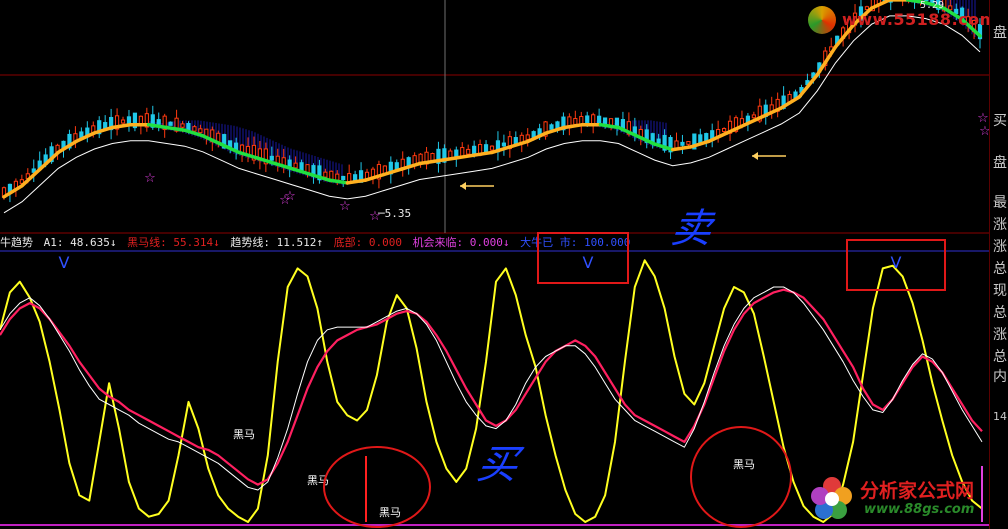 The image size is (1008, 529). Describe the element at coordinates (367, 242) in the screenshot. I see `legend-item-bottom: 底部: 0.000` at that location.